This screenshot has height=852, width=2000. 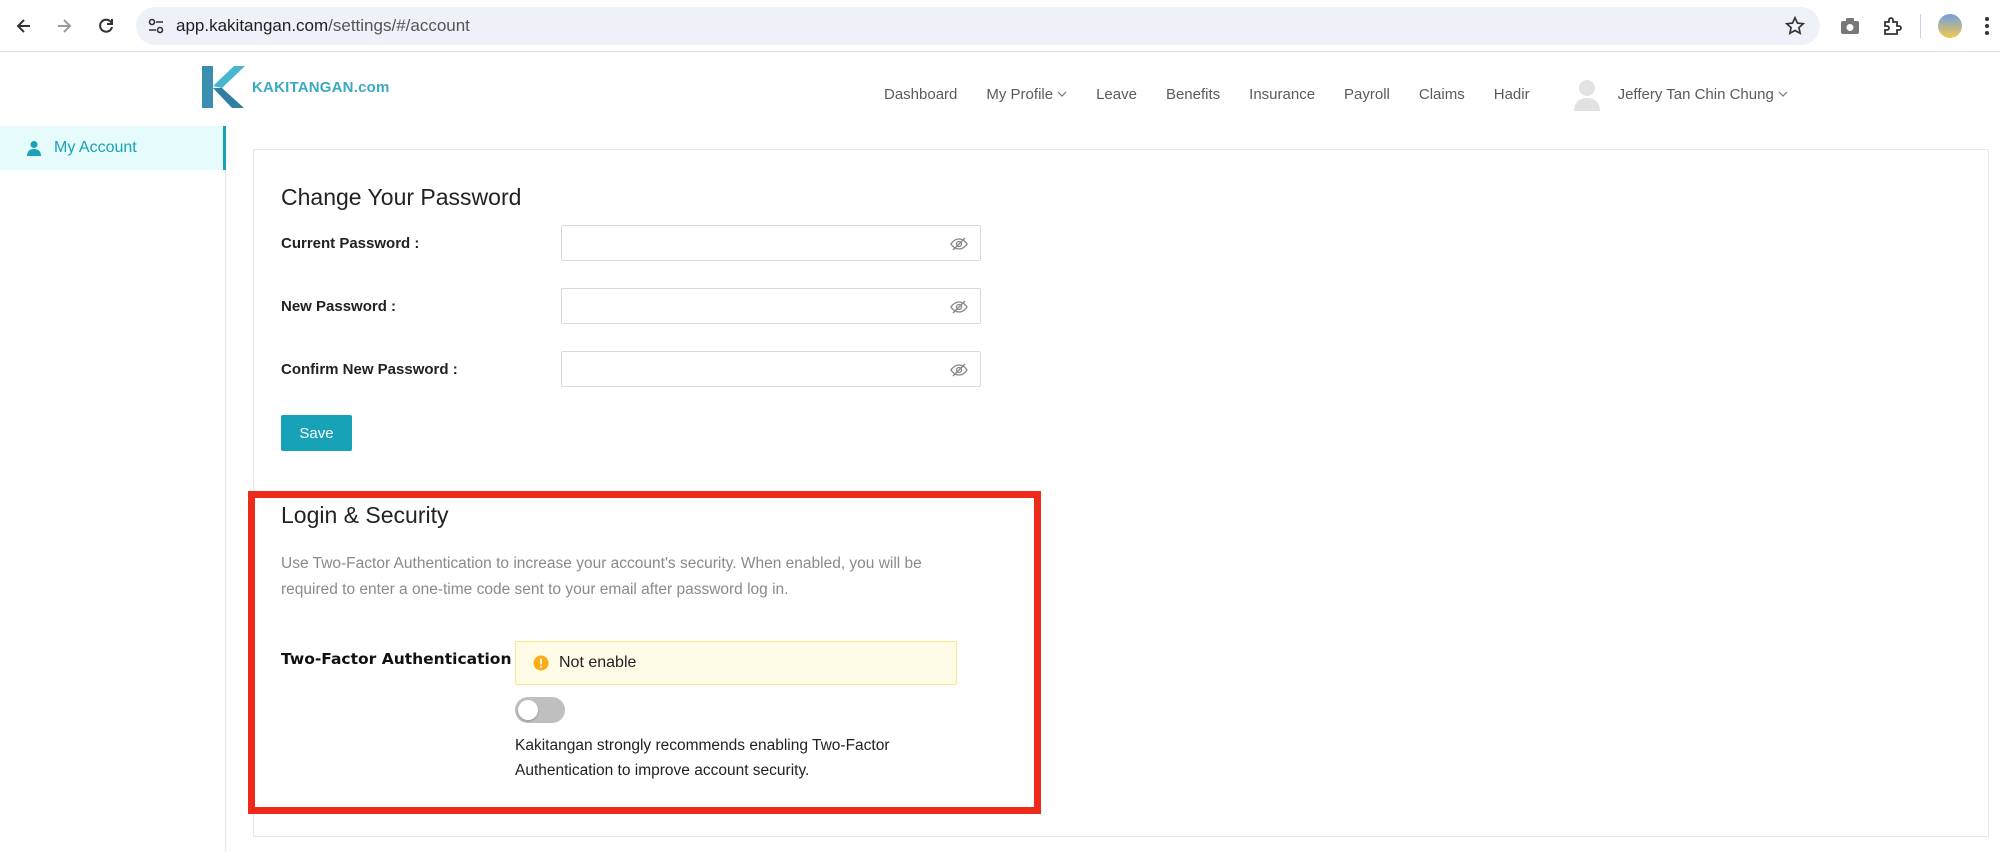 What do you see at coordinates (365, 369) in the screenshot?
I see `confirm-password-label-text: Confirm New Password` at bounding box center [365, 369].